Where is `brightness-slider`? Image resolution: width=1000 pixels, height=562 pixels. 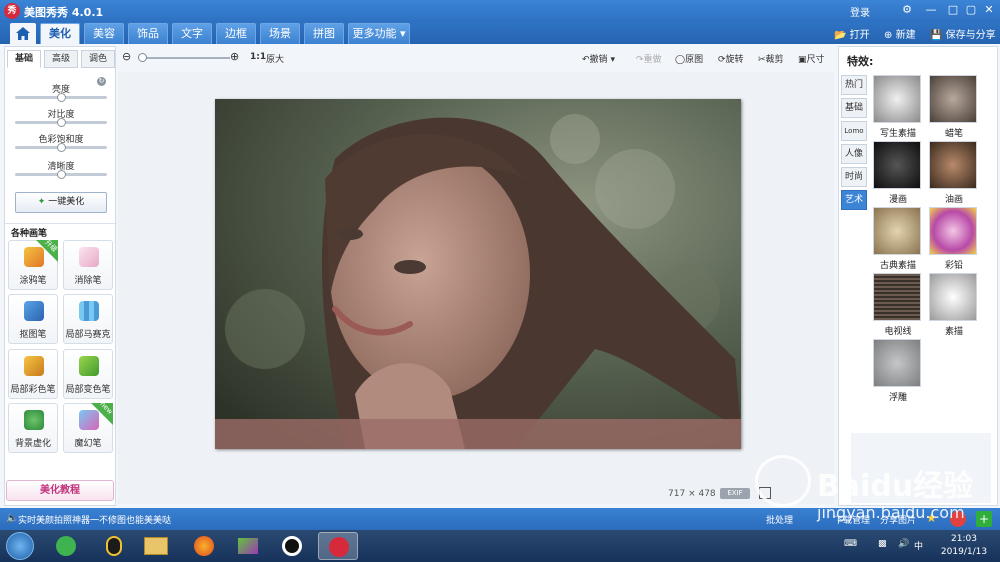
brightness-slider is located at coordinates (61, 97).